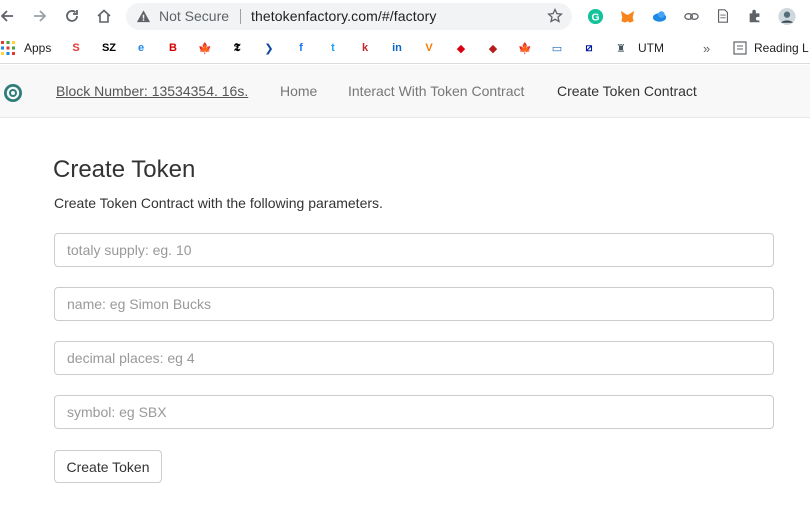 This screenshot has height=520, width=810. Describe the element at coordinates (781, 48) in the screenshot. I see `reading-list-label: Reading L` at that location.